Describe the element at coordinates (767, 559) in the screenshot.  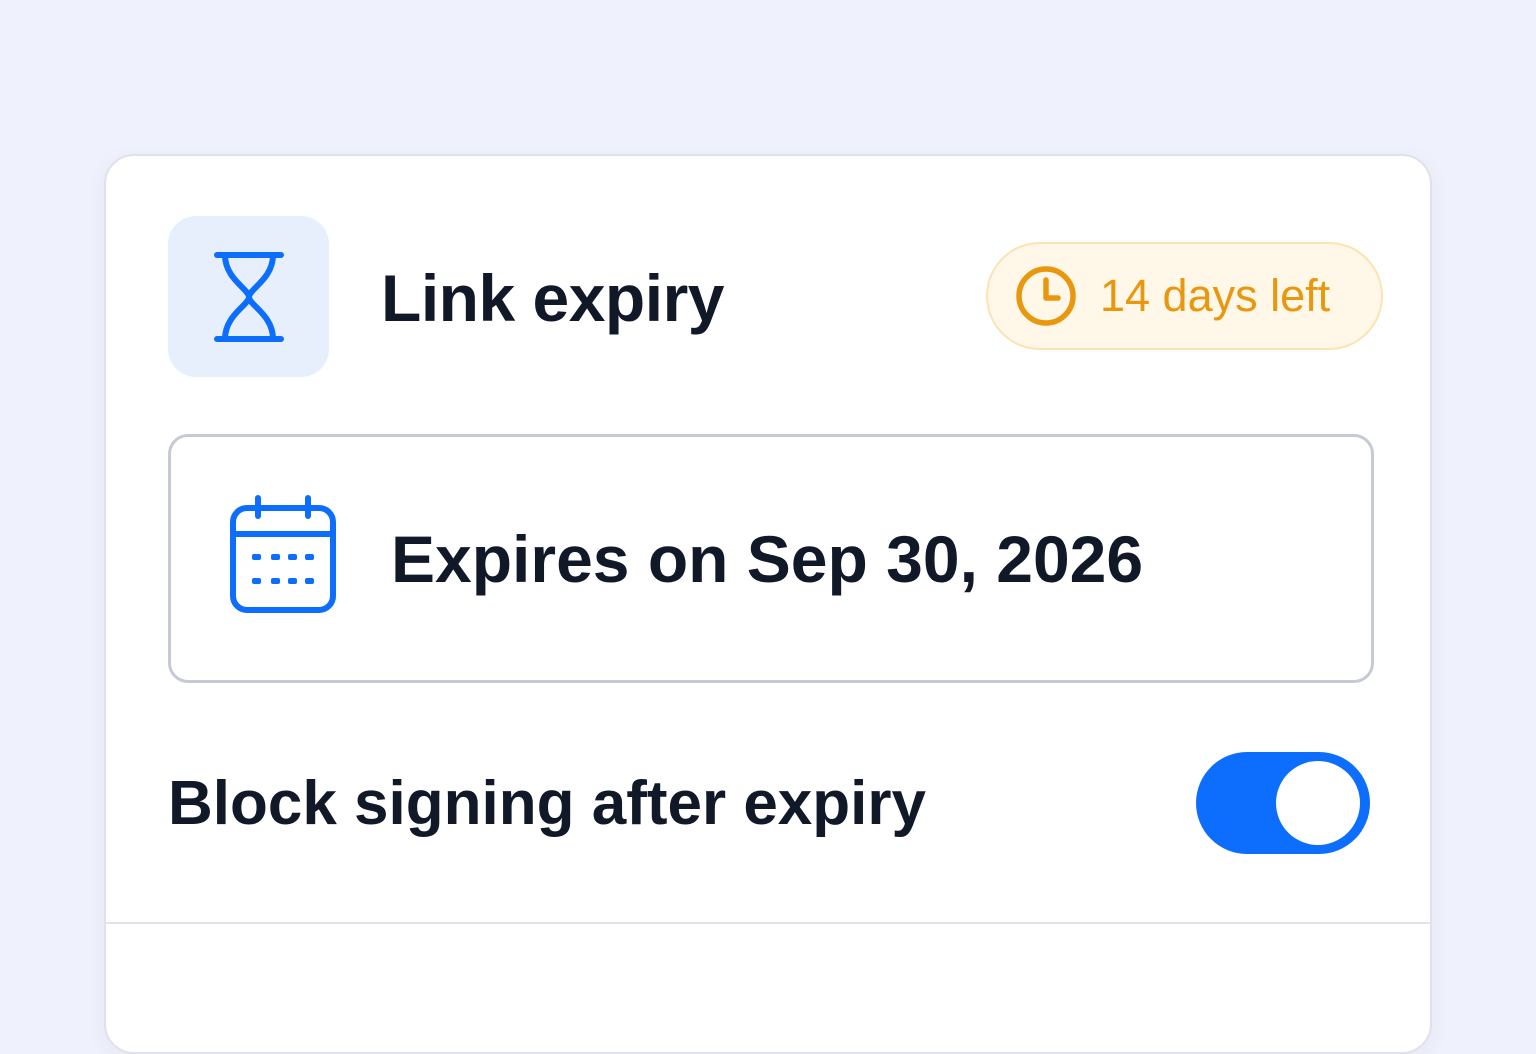
I see `expiry-date-text: Expires on Sep 30, 2026` at that location.